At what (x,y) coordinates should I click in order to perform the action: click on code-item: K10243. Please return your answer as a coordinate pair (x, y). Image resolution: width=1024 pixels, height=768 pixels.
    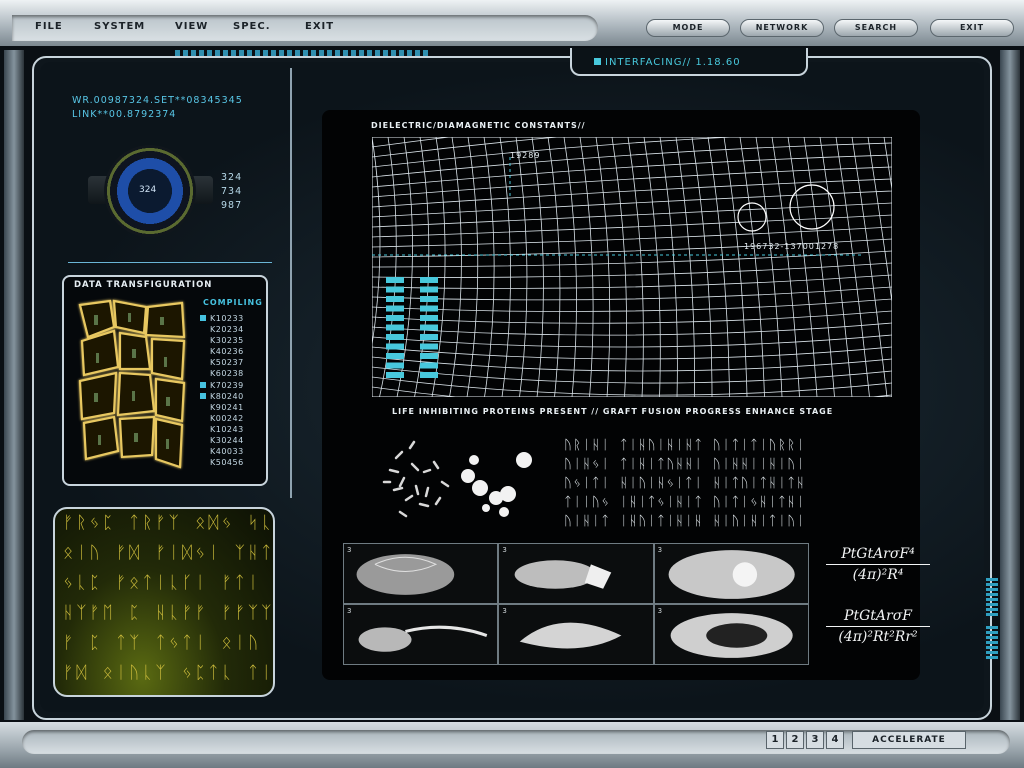
    Looking at the image, I should click on (227, 429).